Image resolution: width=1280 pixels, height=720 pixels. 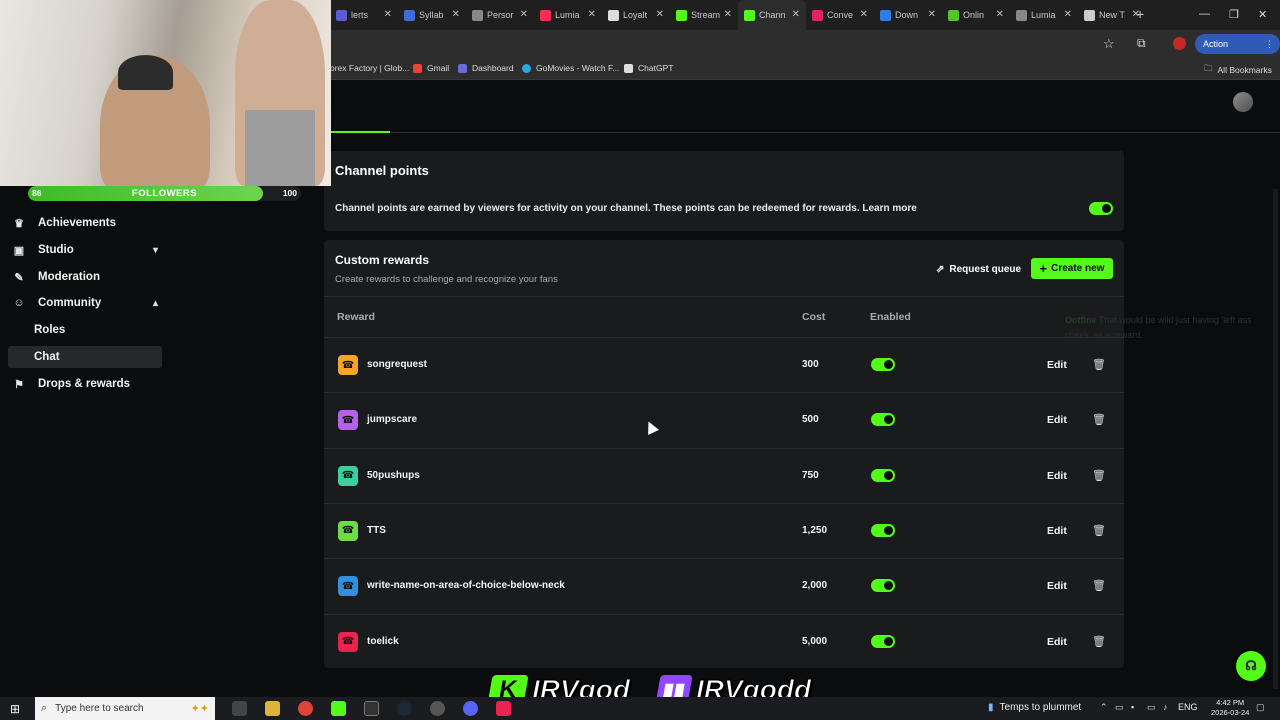 I want to click on profile-icon, so click(x=1179, y=43).